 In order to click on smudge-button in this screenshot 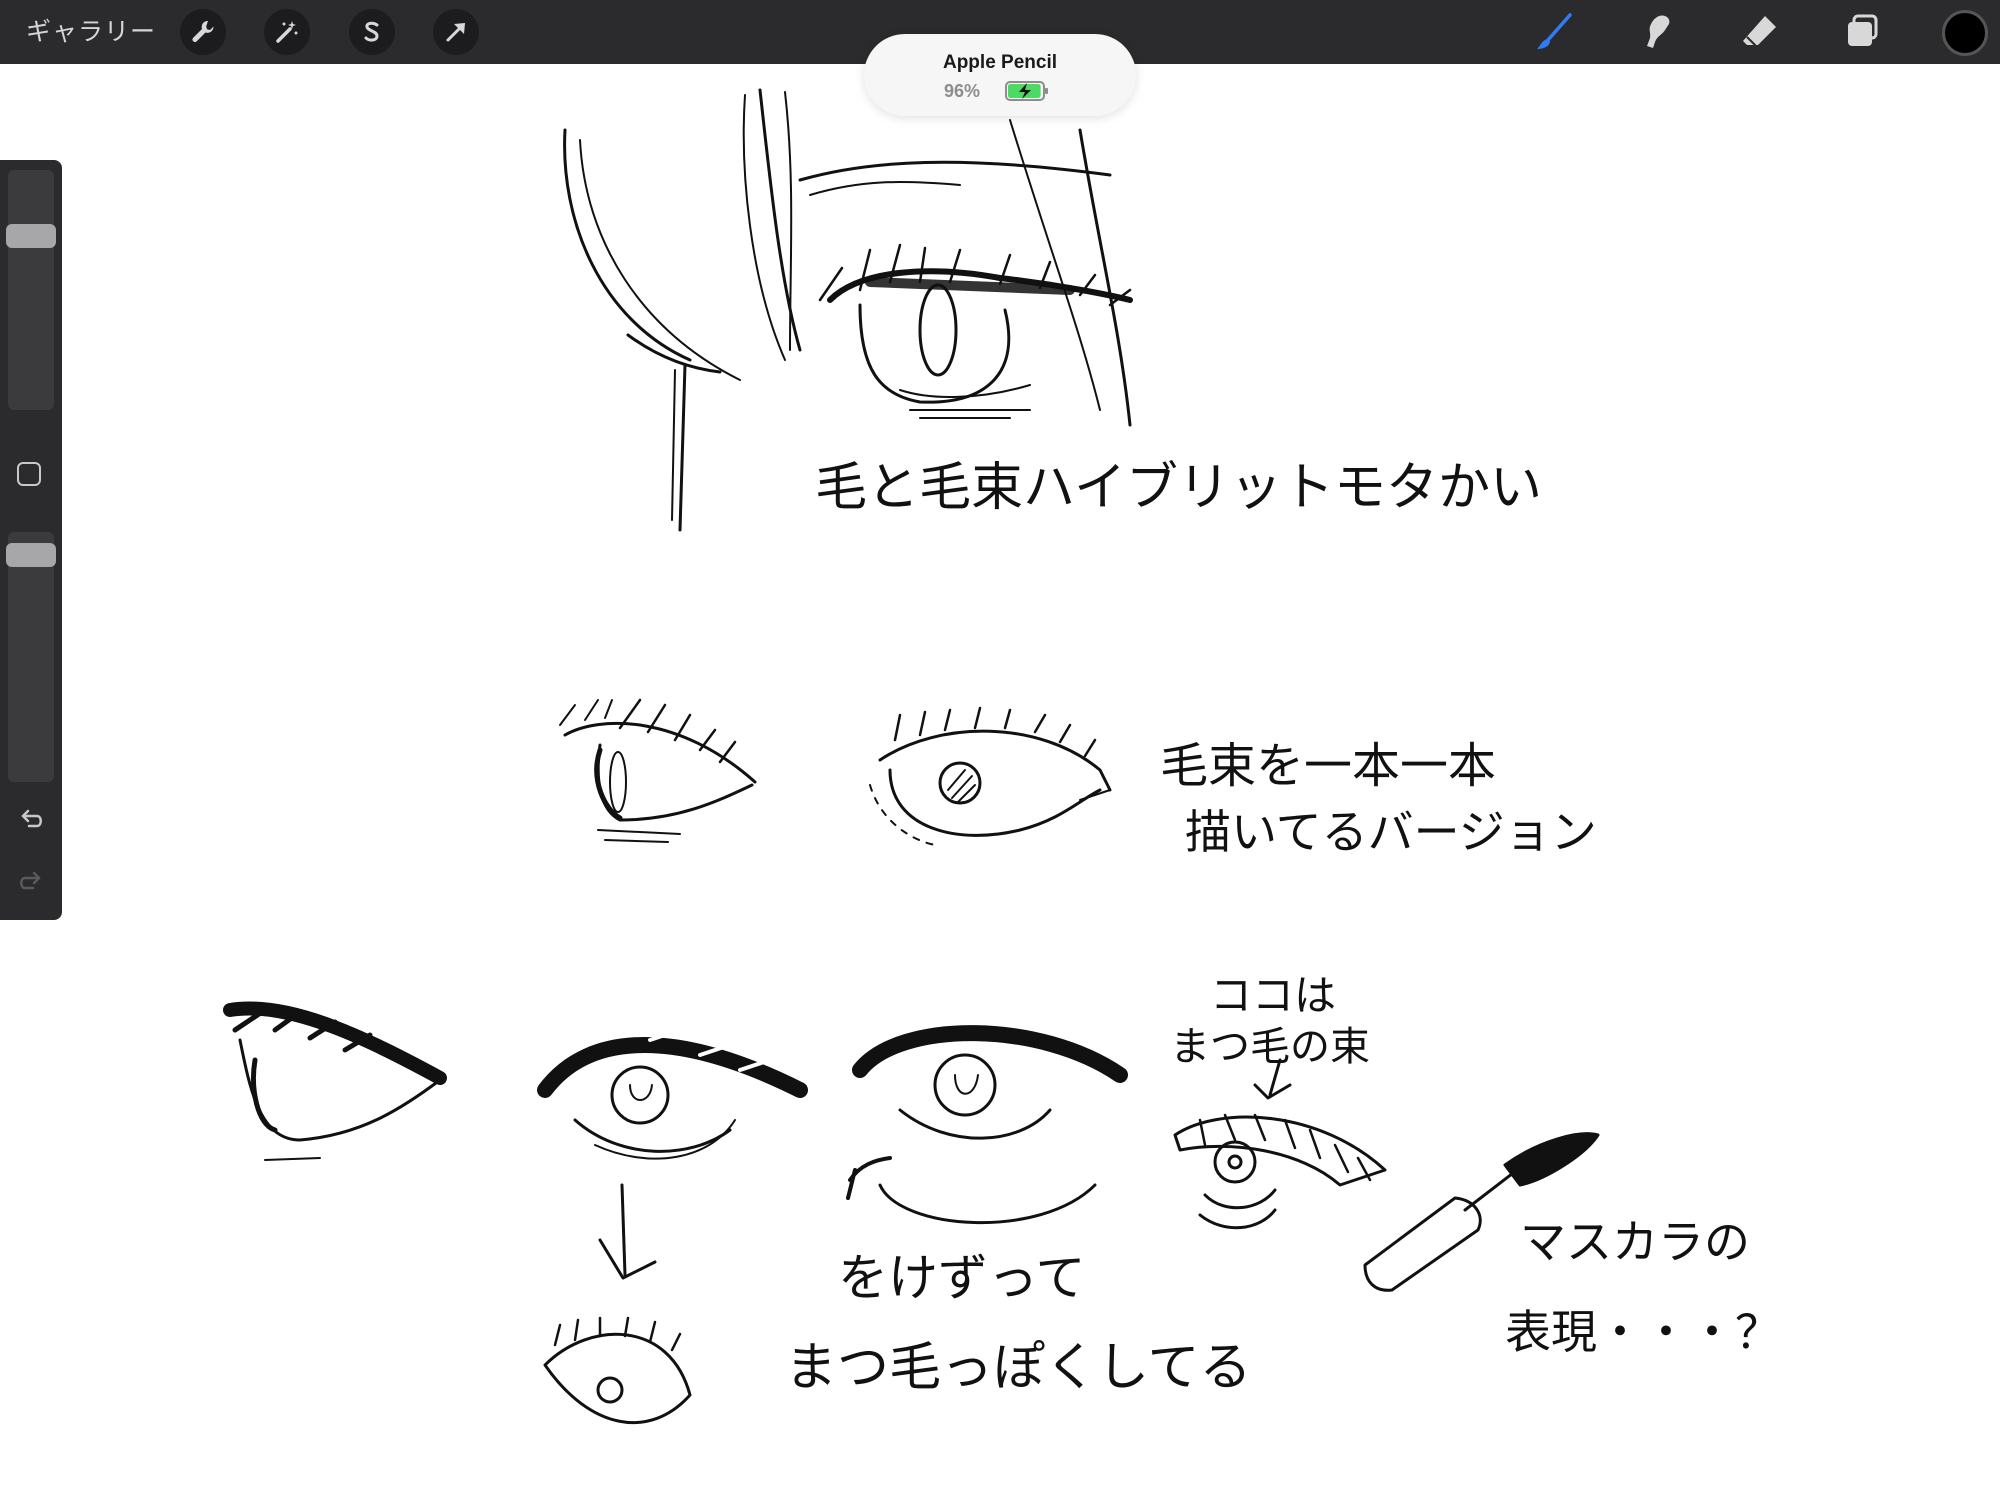, I will do `click(1657, 32)`.